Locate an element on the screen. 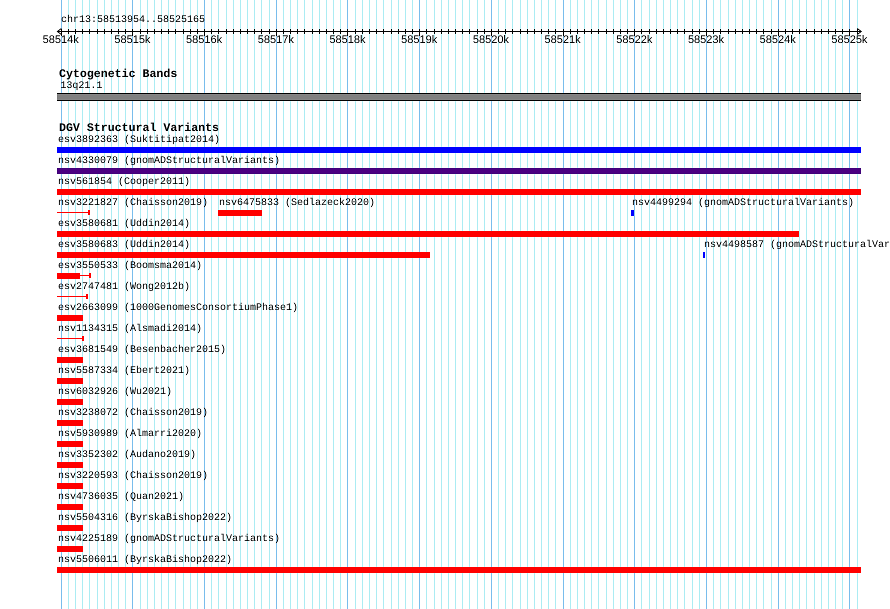 The height and width of the screenshot is (609, 890). tick-label: 58516k is located at coordinates (204, 40).